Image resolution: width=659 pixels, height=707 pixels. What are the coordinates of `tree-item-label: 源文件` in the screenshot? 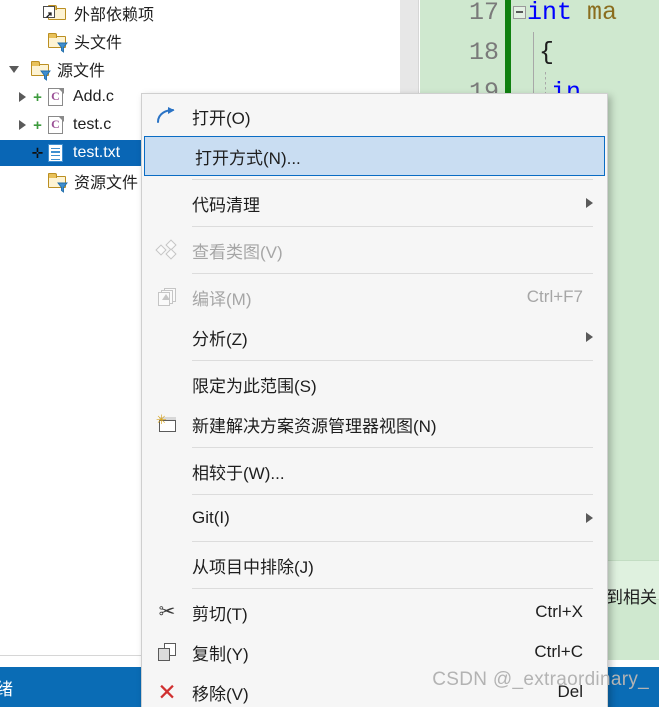 It's located at (81, 71).